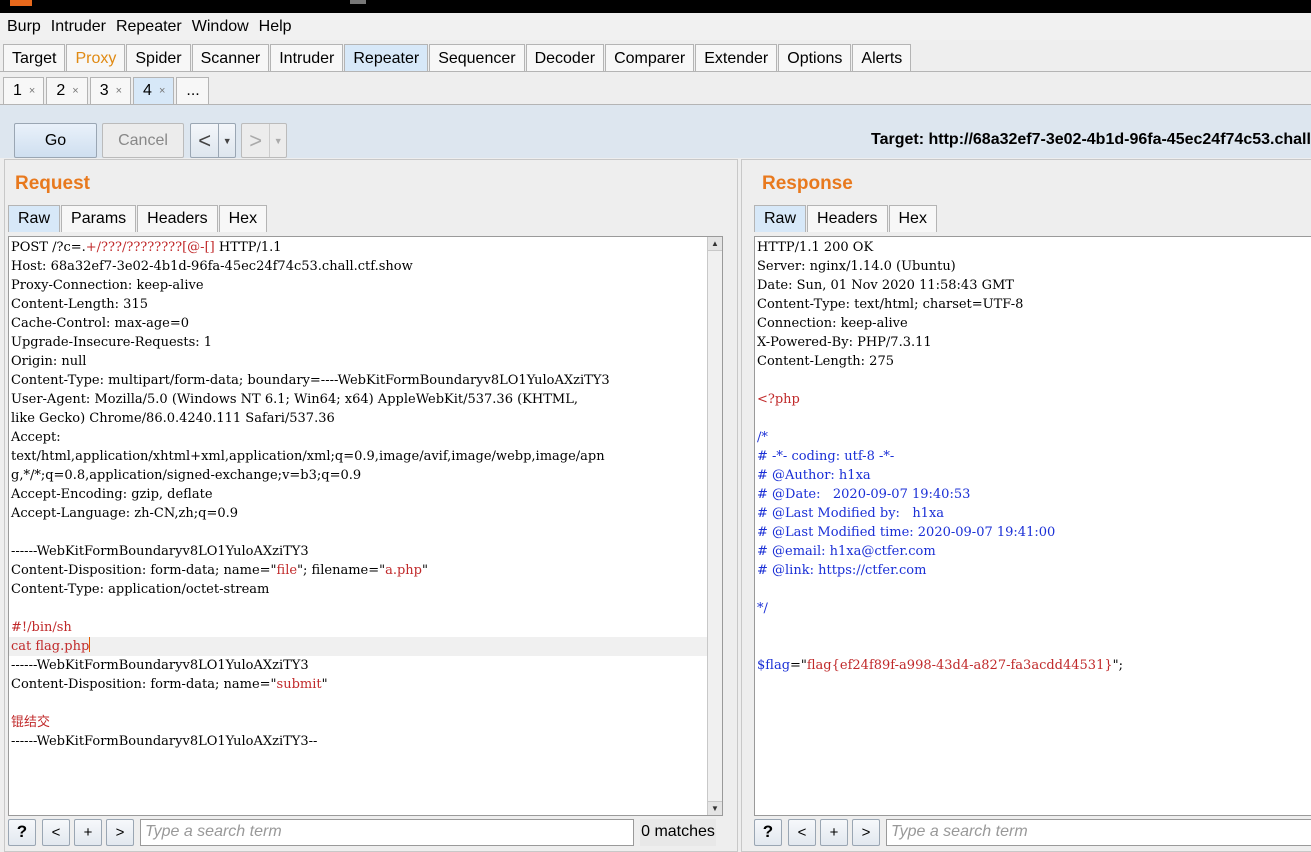 This screenshot has height=852, width=1311. Describe the element at coordinates (366, 247) in the screenshot. I see `code-line: POST /?c=.+/???/????????[@-[] HTTP/1.1` at that location.